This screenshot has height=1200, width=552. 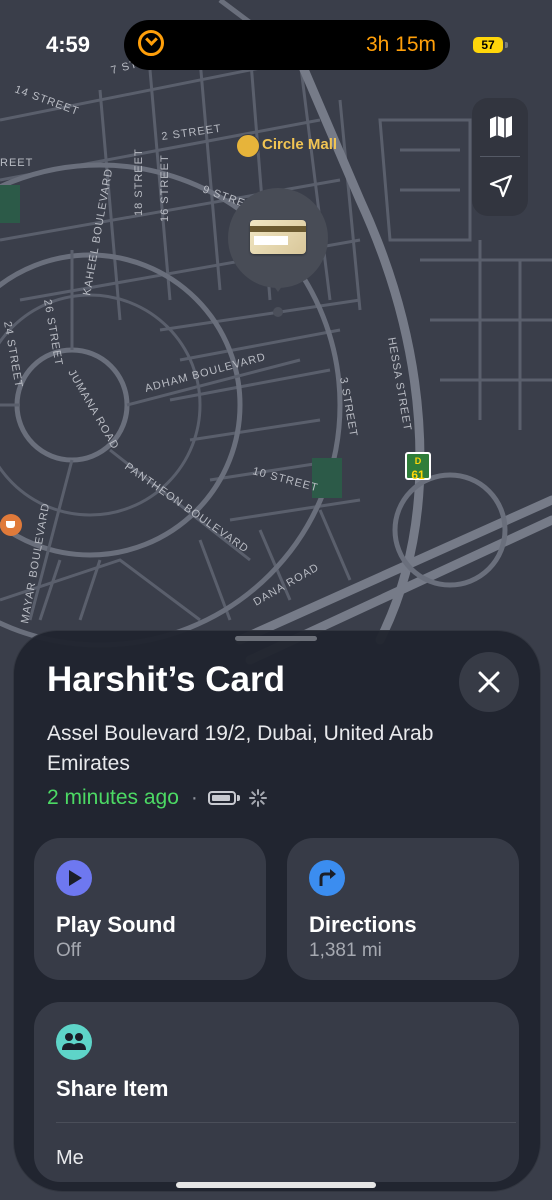 I want to click on status-bar: 4:59 3h 15m 57, so click(x=276, y=45).